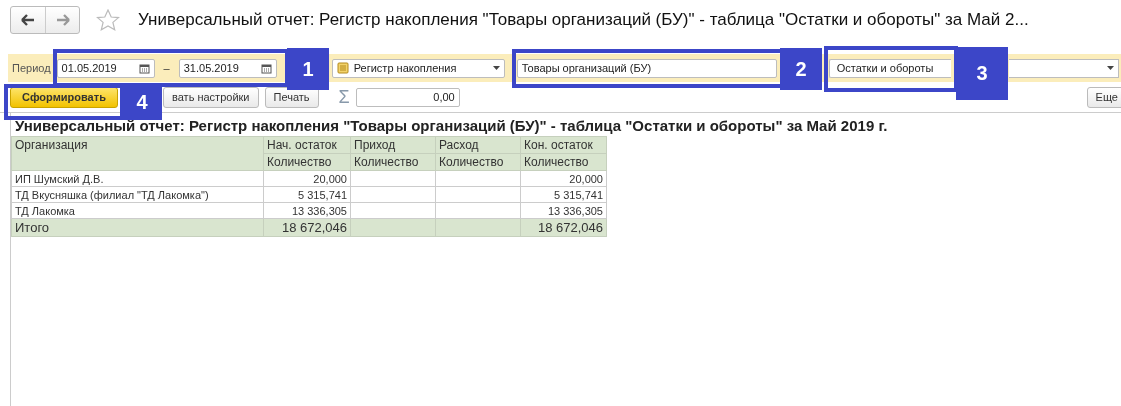 The height and width of the screenshot is (406, 1121). Describe the element at coordinates (407, 97) in the screenshot. I see `sum-field: 0,00` at that location.